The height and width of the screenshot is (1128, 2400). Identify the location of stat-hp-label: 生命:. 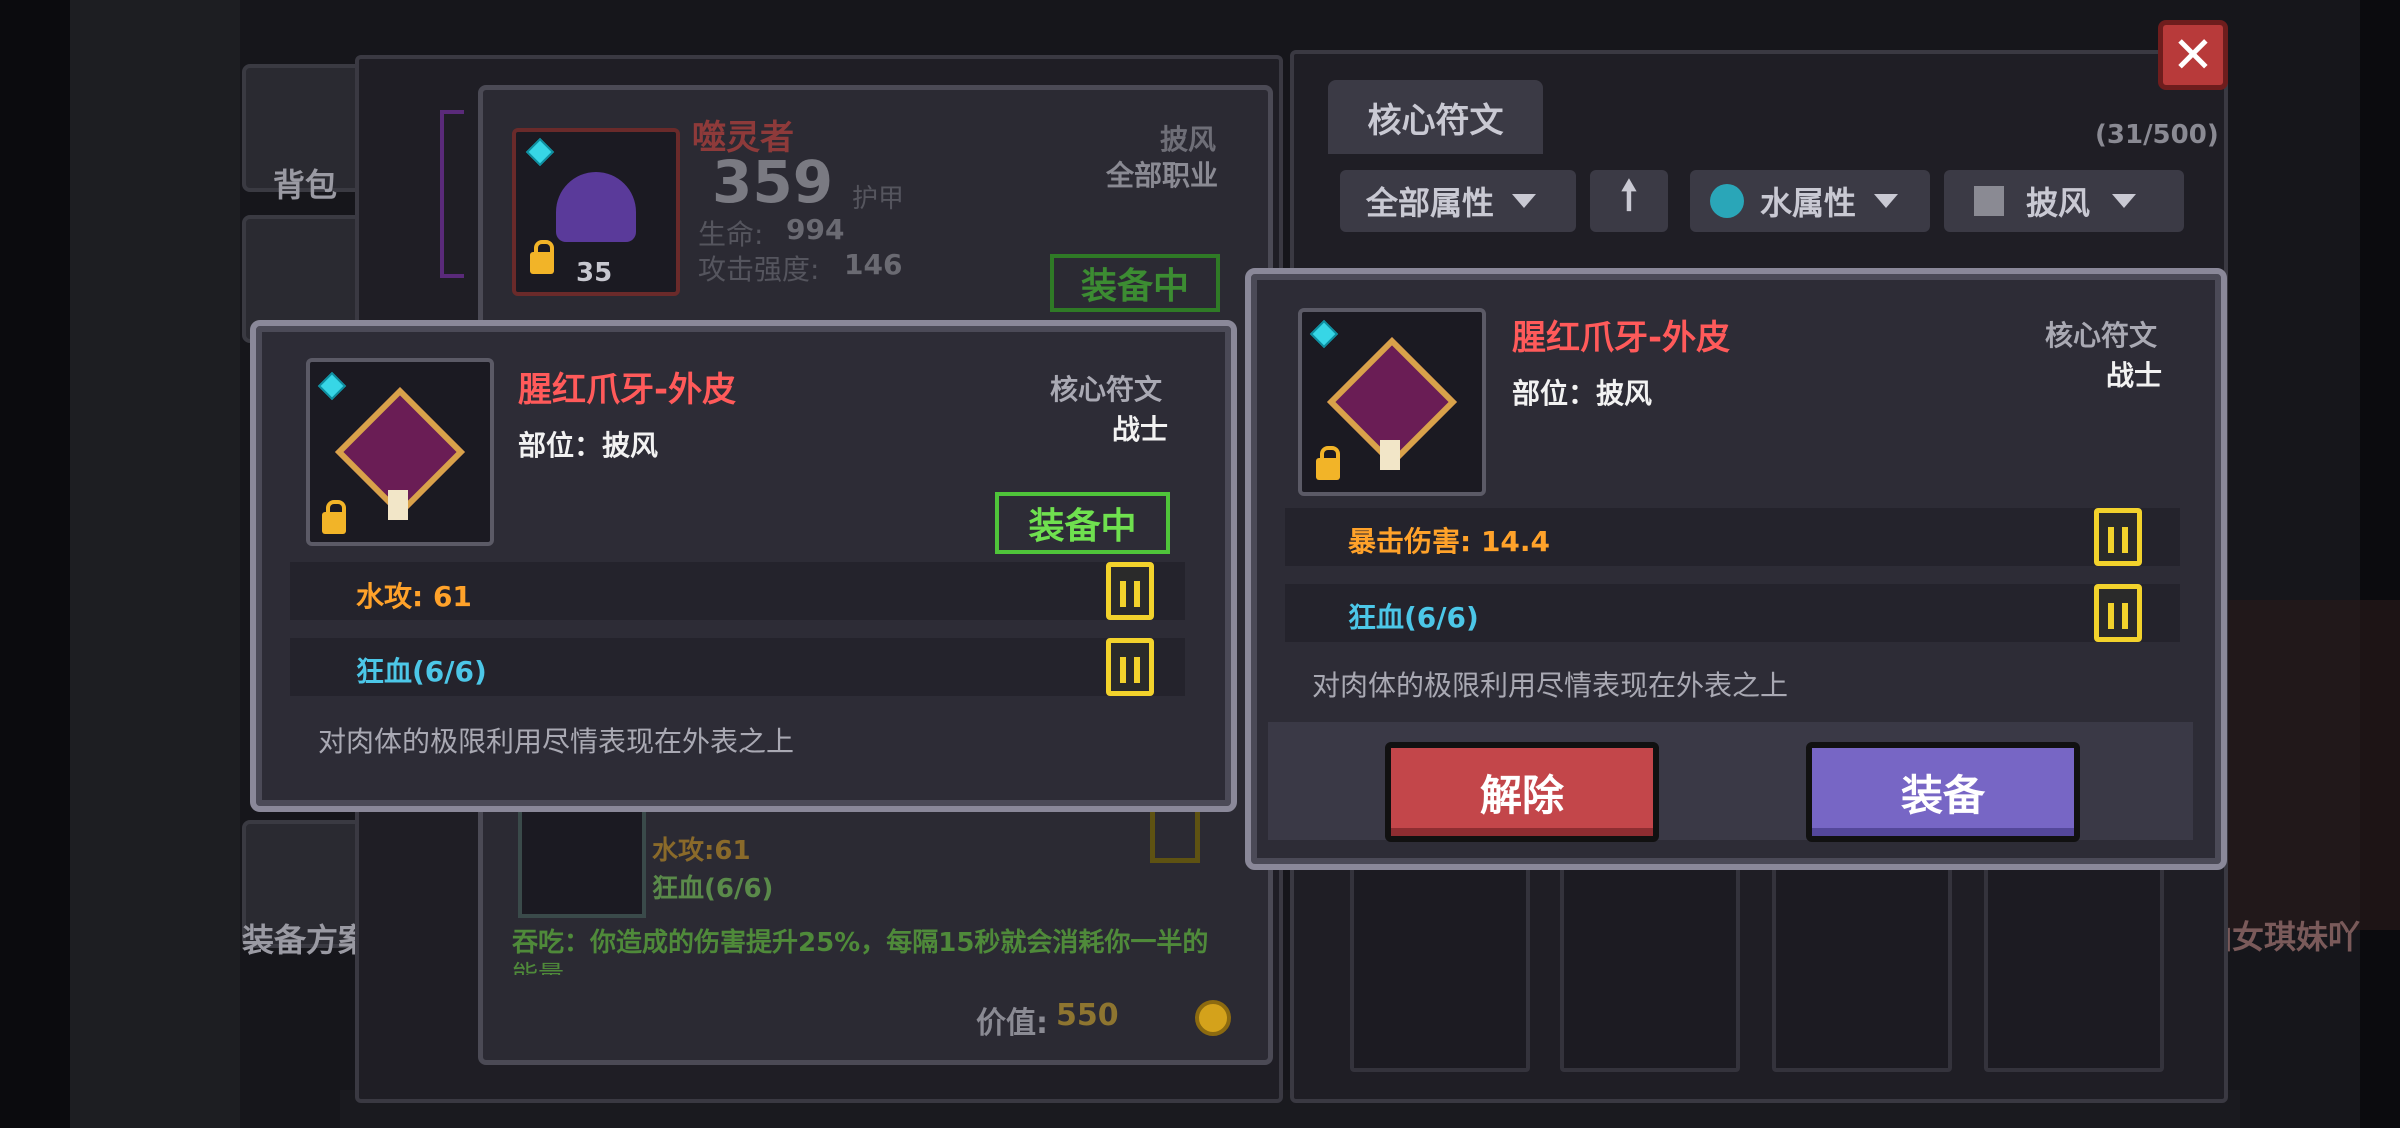
(731, 234).